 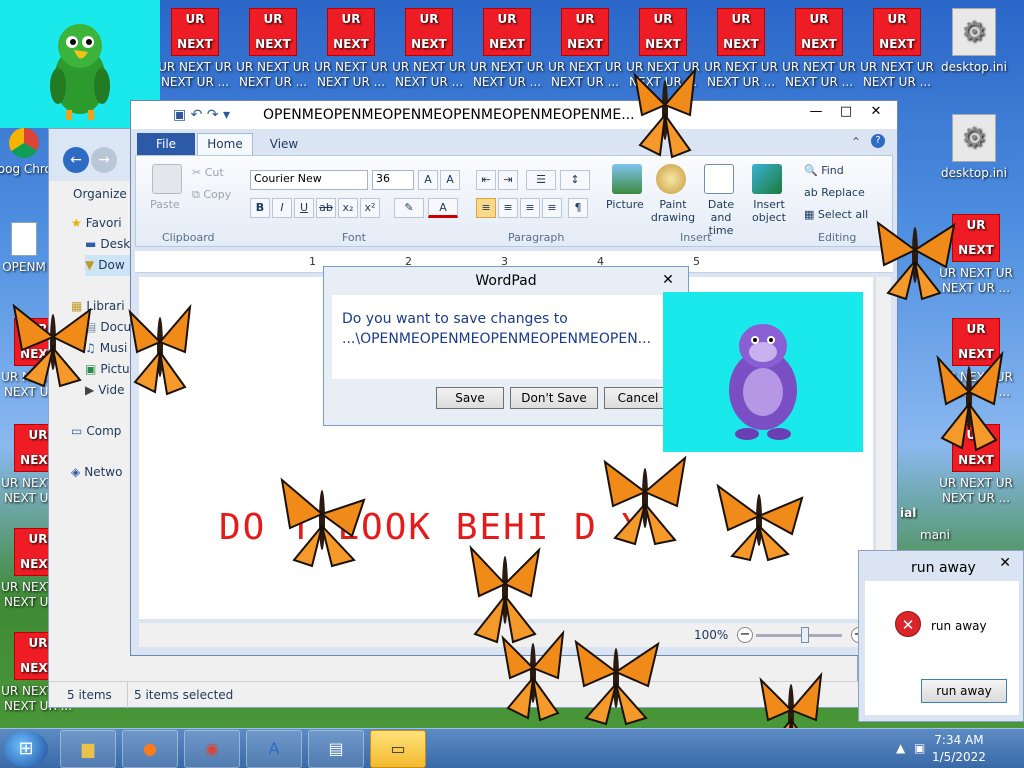 What do you see at coordinates (816, 114) in the screenshot?
I see `minimize-button: —` at bounding box center [816, 114].